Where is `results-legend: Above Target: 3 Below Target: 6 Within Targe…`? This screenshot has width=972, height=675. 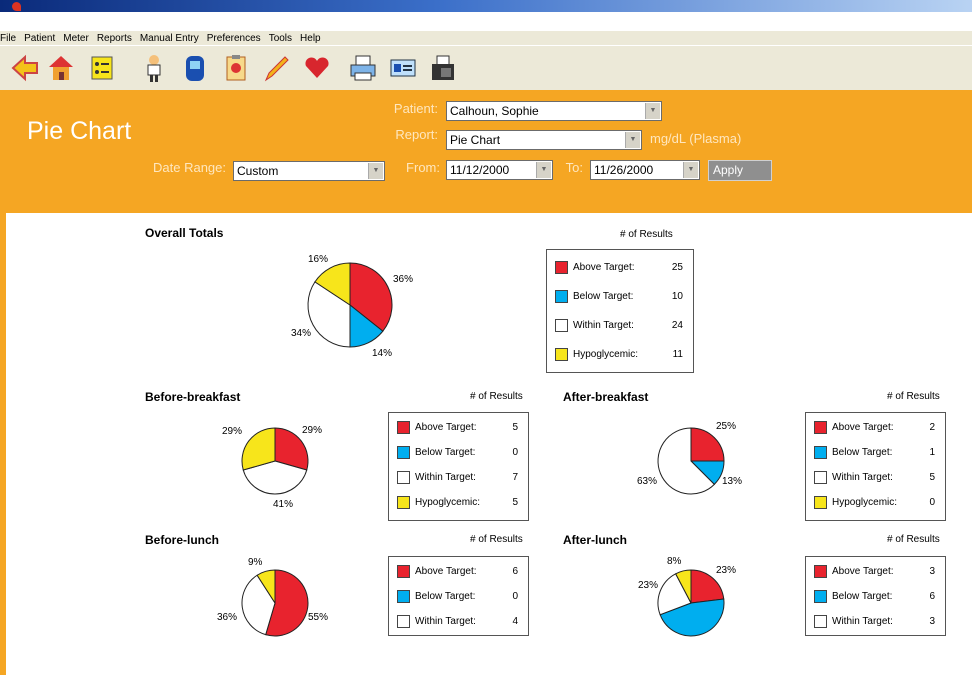 results-legend: Above Target: 3 Below Target: 6 Within Targe… is located at coordinates (875, 596).